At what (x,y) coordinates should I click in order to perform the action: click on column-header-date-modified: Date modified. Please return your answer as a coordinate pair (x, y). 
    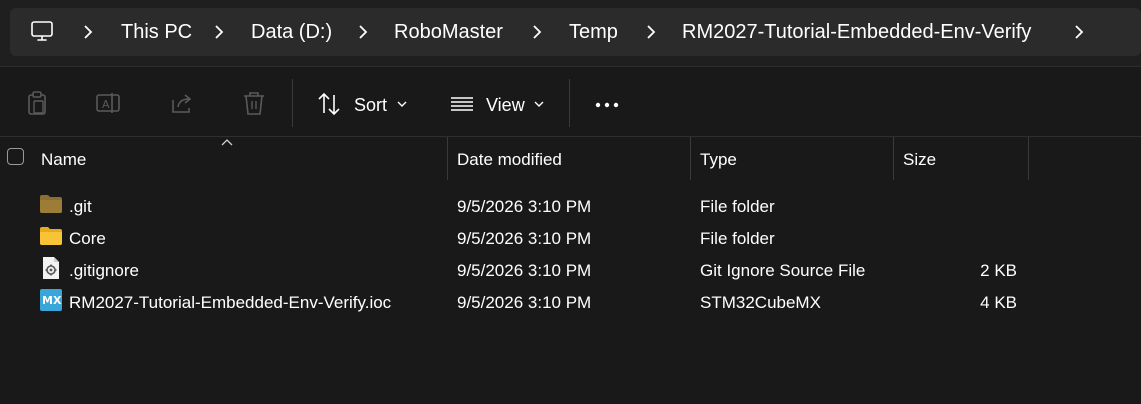
    Looking at the image, I should click on (509, 160).